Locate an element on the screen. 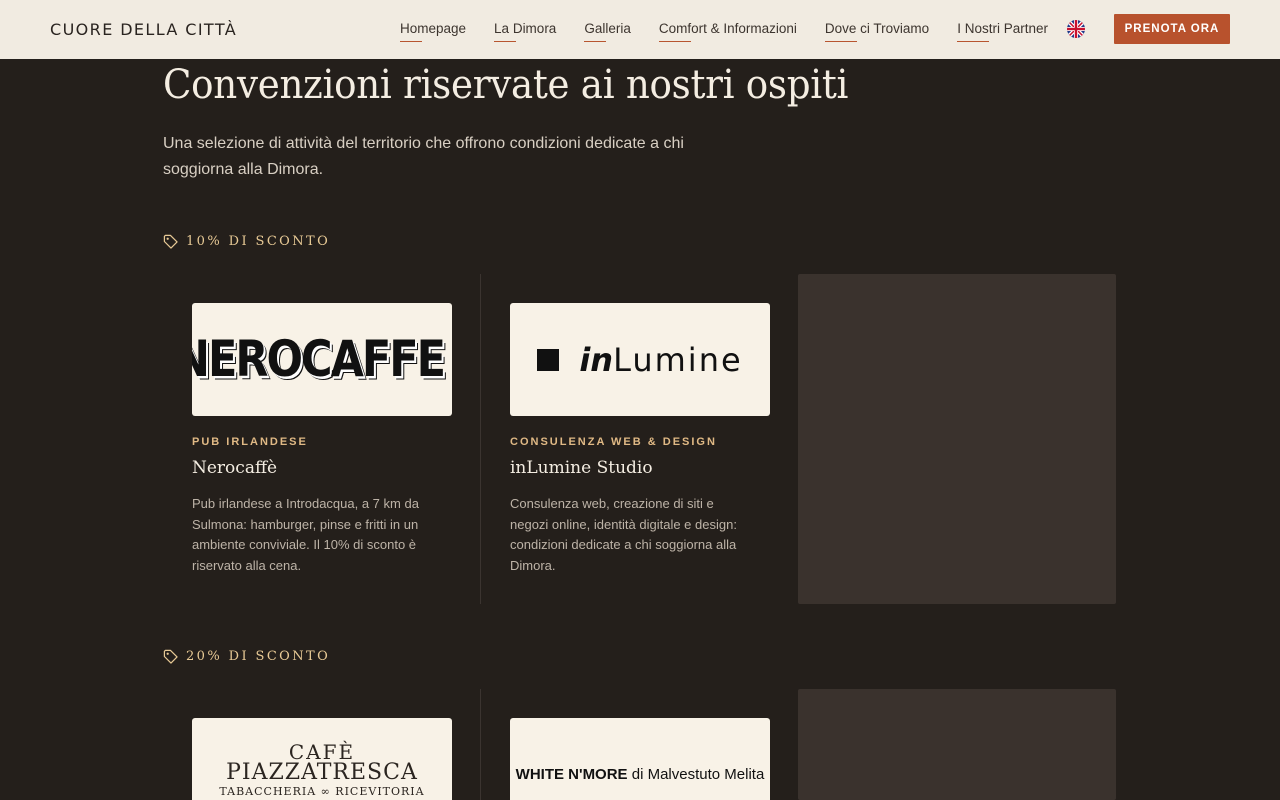 Image resolution: width=1280 pixels, height=800 pixels. logo-text: di Malvestuto Melita is located at coordinates (696, 774).